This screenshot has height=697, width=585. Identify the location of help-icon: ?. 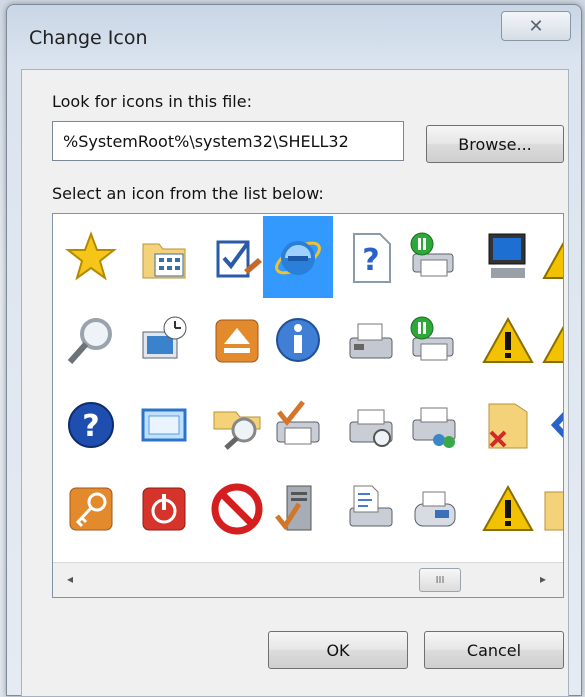
(91, 425).